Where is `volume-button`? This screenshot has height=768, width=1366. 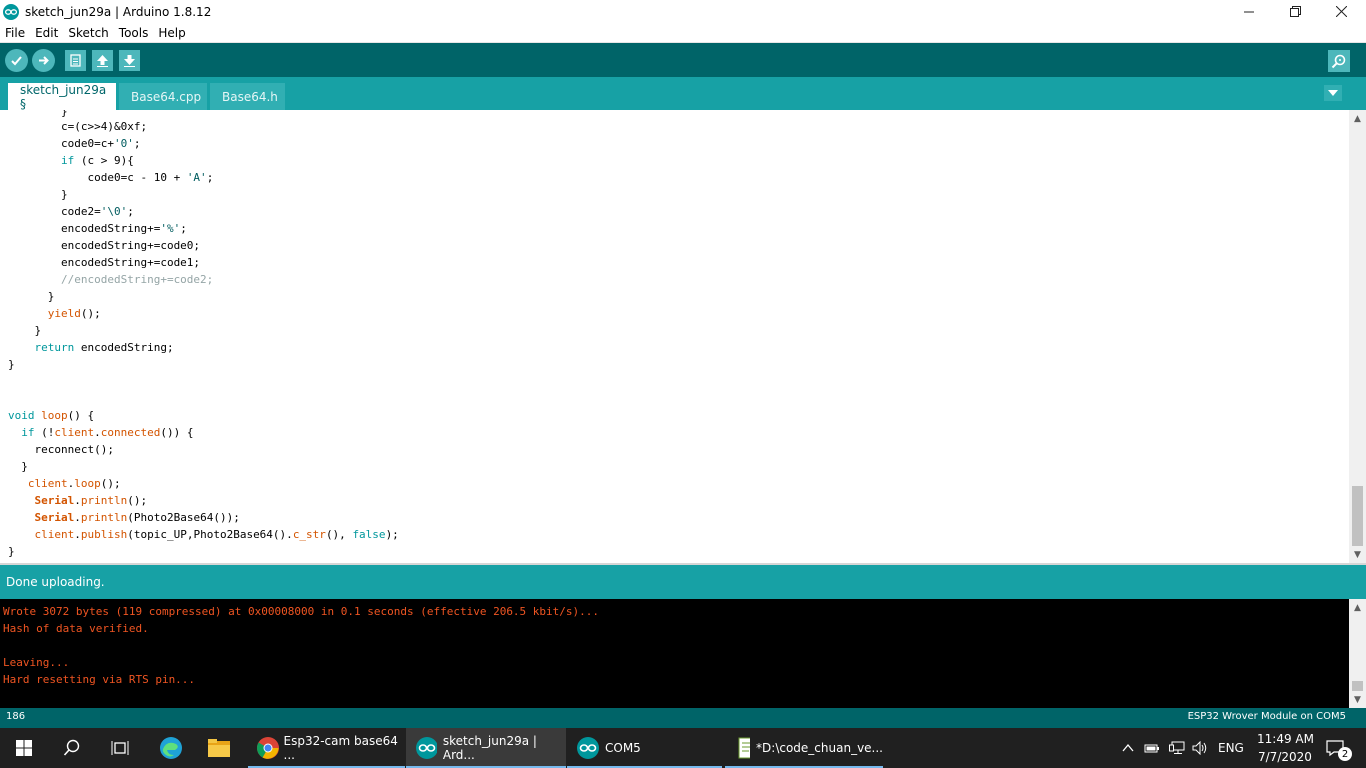
volume-button is located at coordinates (1200, 748).